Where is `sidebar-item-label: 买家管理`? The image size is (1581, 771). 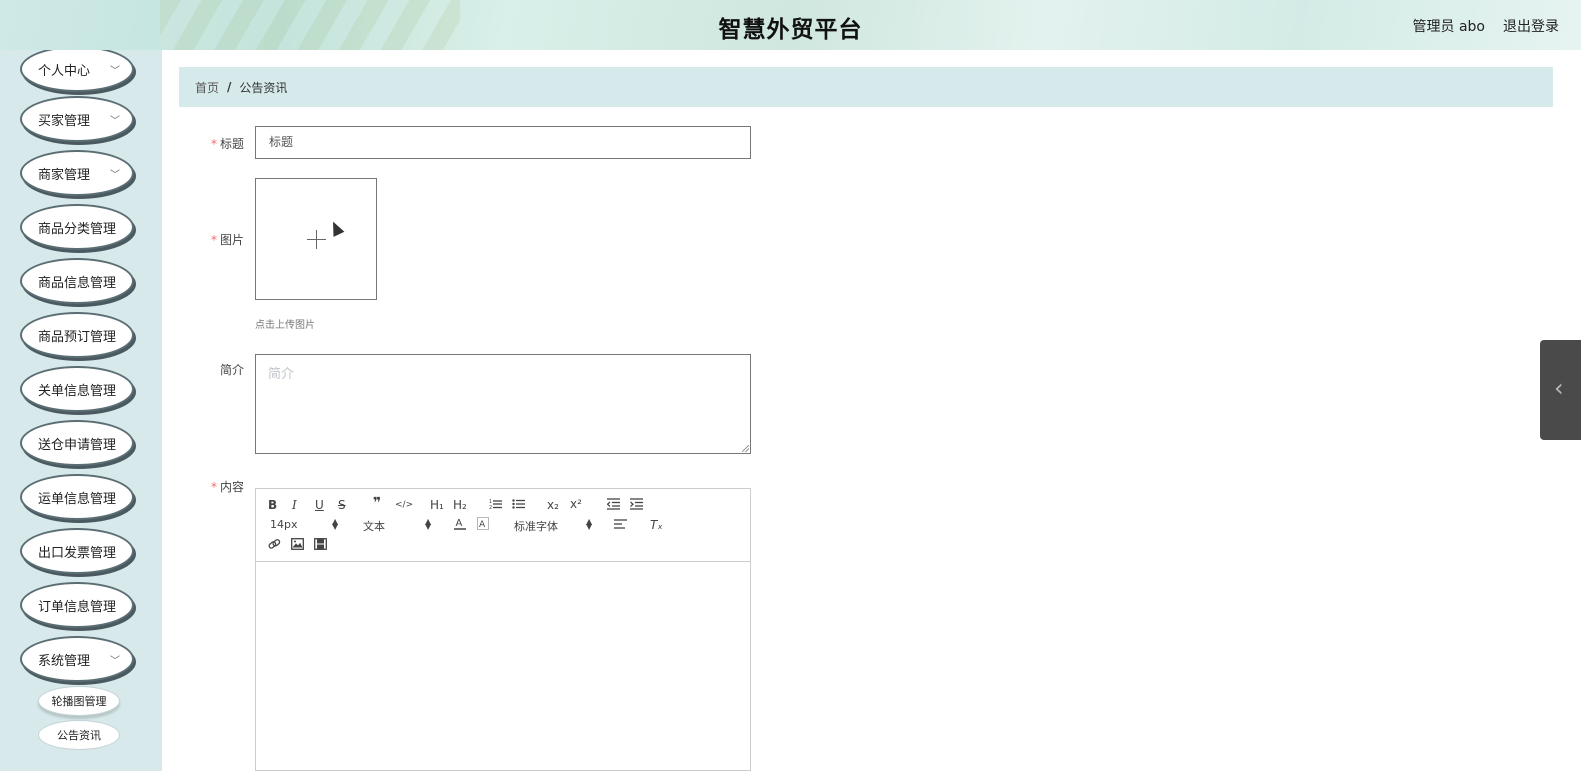
sidebar-item-label: 买家管理 is located at coordinates (64, 121).